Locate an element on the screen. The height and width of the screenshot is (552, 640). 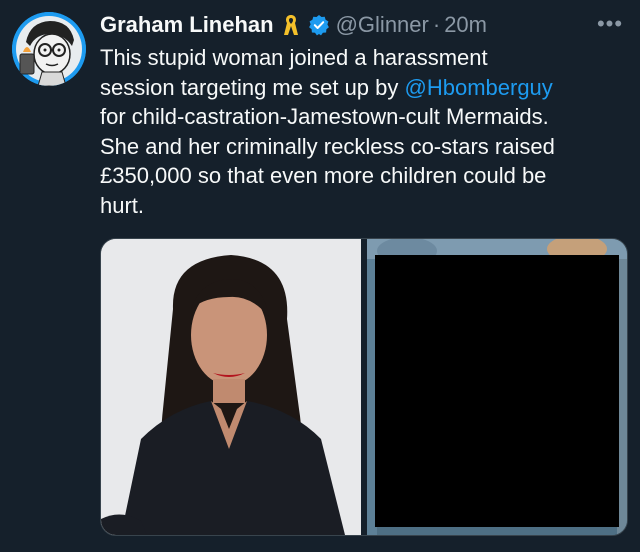
yellow-ribbon-icon is located at coordinates (291, 25).